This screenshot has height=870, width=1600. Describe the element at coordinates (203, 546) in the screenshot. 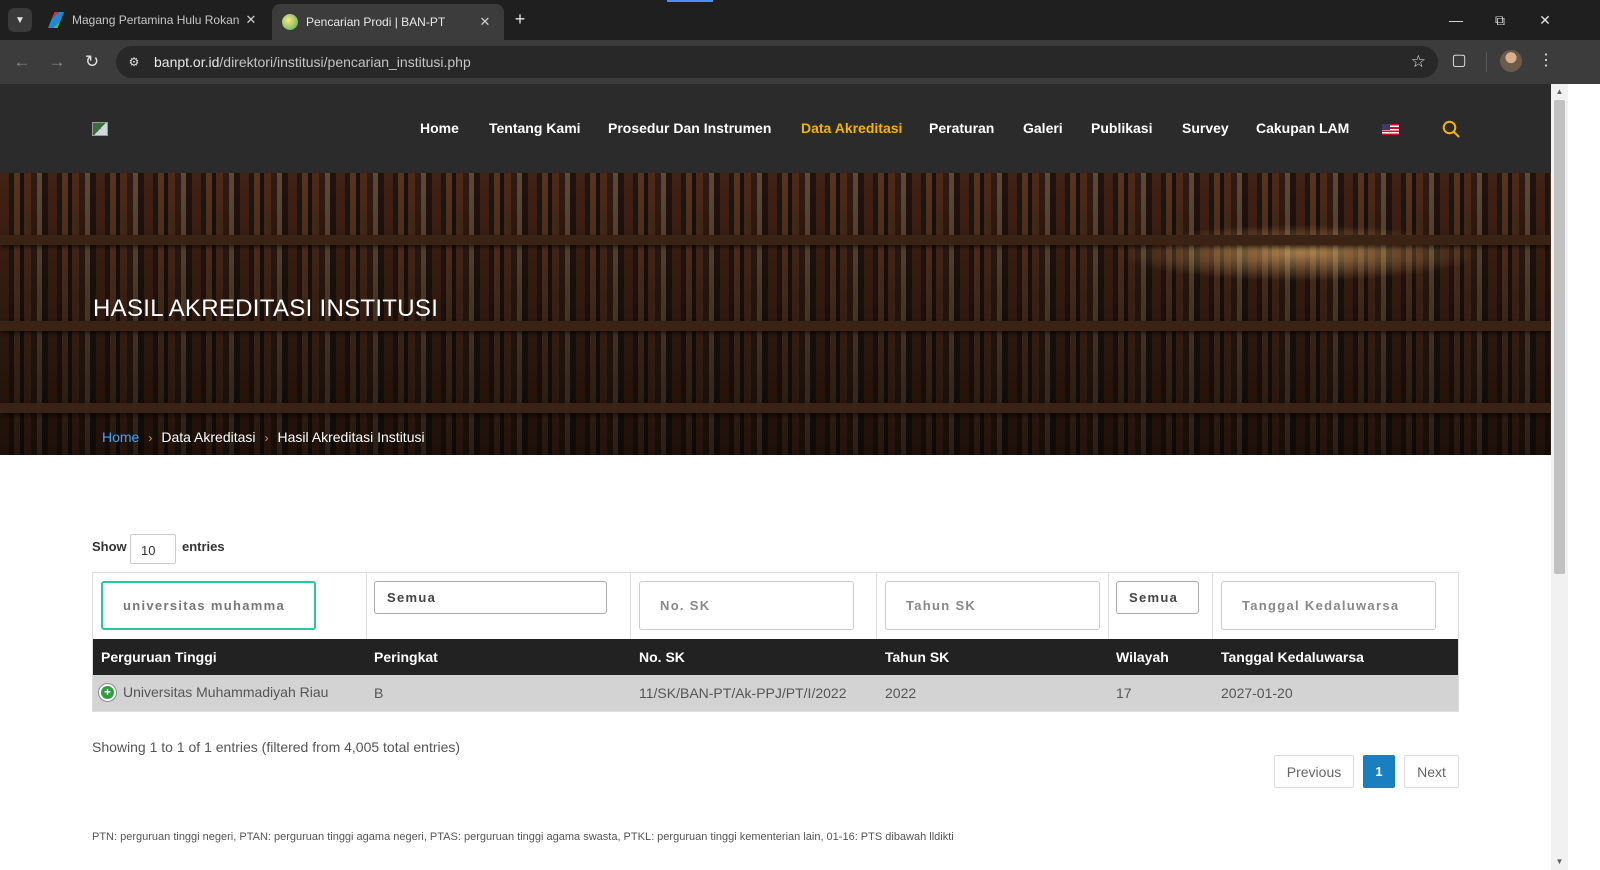

I see `entries-label: entries` at that location.